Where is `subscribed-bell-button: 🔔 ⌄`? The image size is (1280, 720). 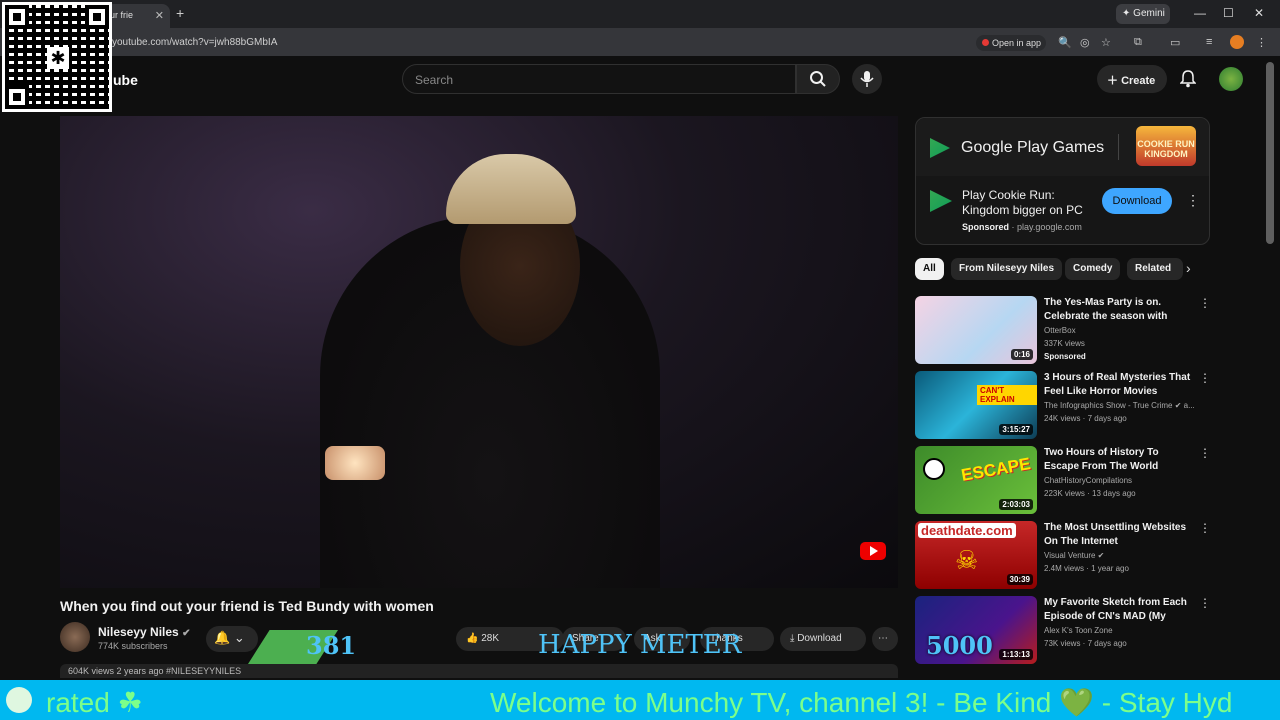 subscribed-bell-button: 🔔 ⌄ is located at coordinates (232, 639).